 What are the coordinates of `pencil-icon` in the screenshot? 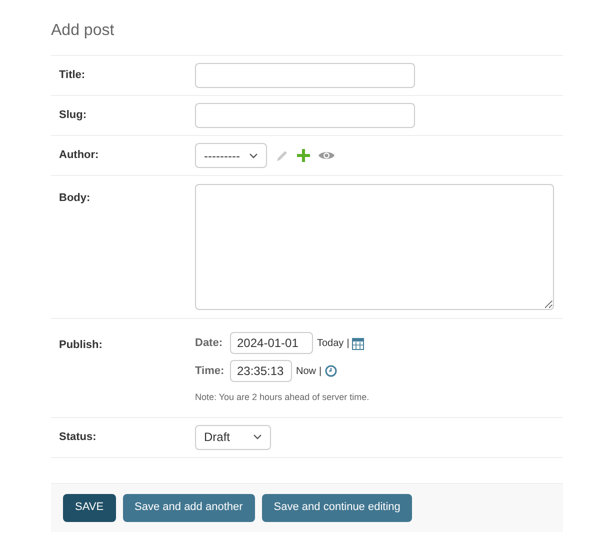 It's located at (282, 155).